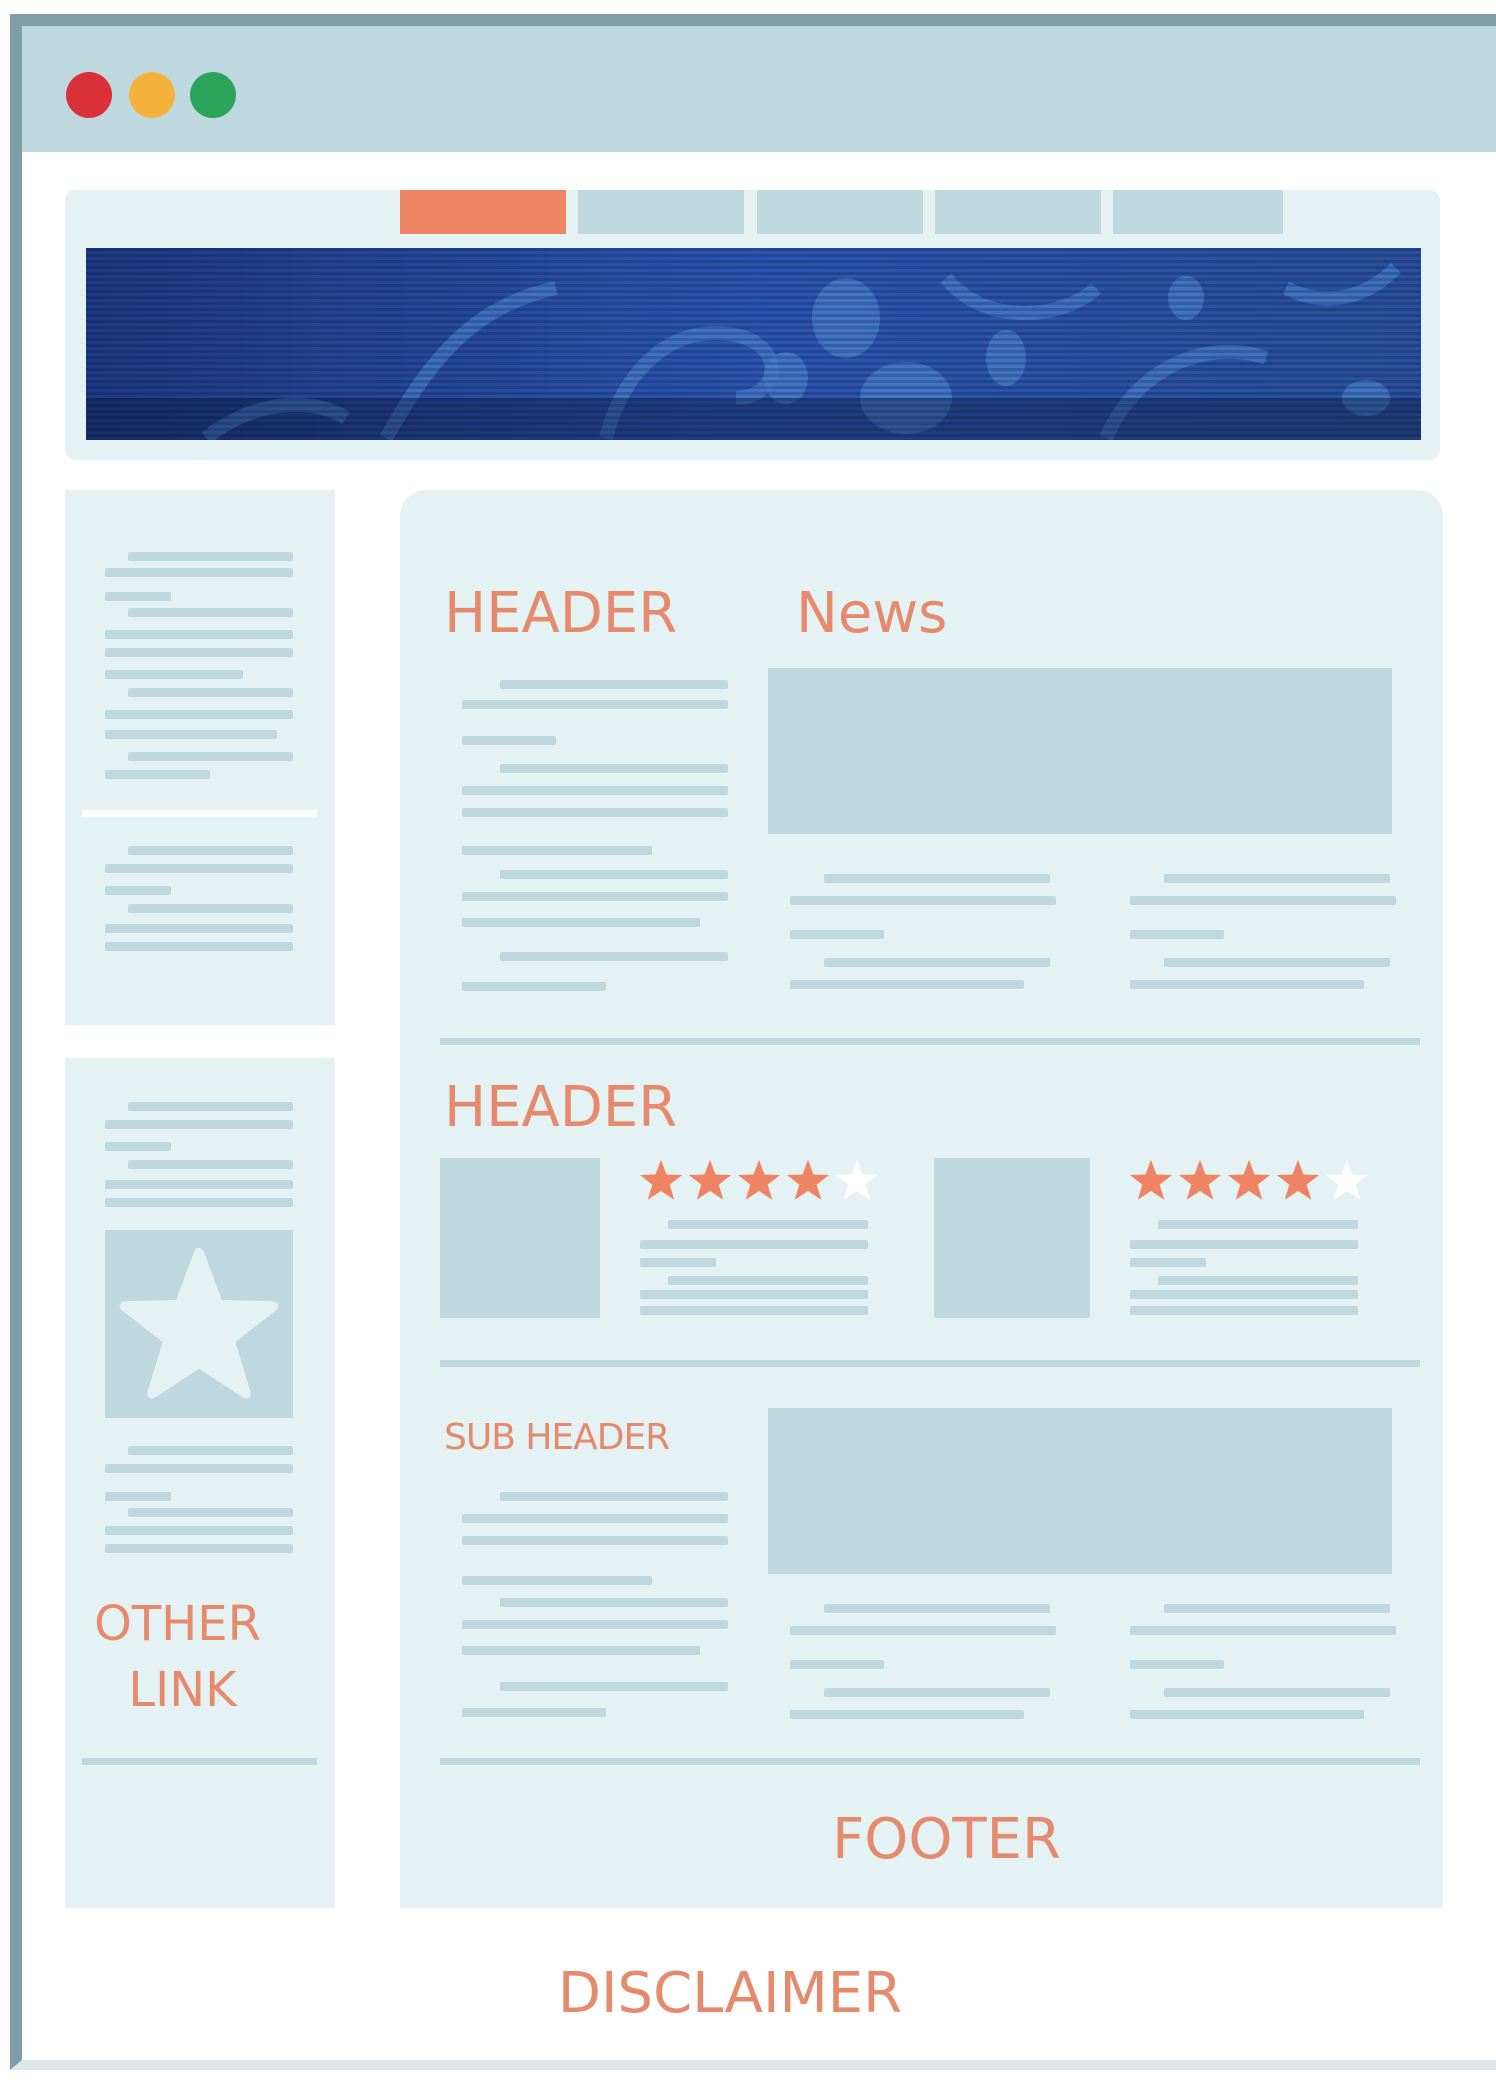 Image resolution: width=1496 pixels, height=2080 pixels. What do you see at coordinates (753, 344) in the screenshot?
I see `banner-image` at bounding box center [753, 344].